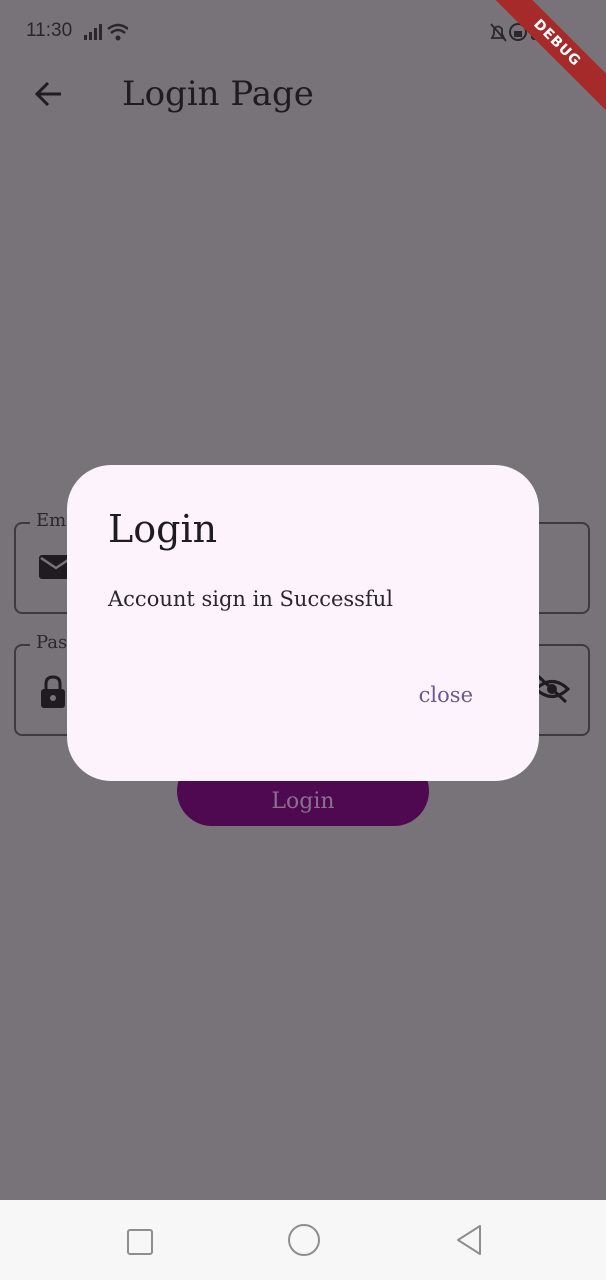 The width and height of the screenshot is (606, 1280). I want to click on status-time: 11:30, so click(49, 30).